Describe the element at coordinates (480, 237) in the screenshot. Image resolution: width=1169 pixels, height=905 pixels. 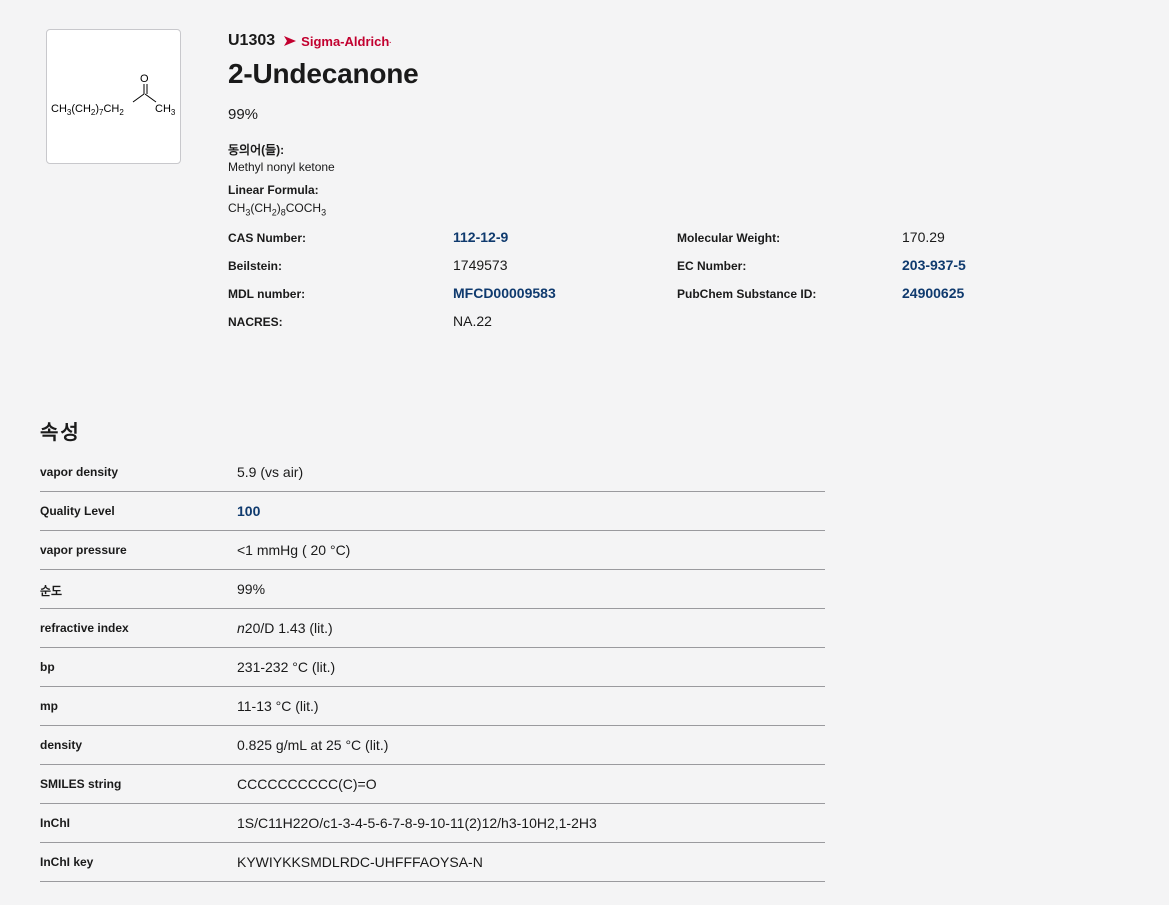
I see `cas-number-link: 112-12-9` at that location.